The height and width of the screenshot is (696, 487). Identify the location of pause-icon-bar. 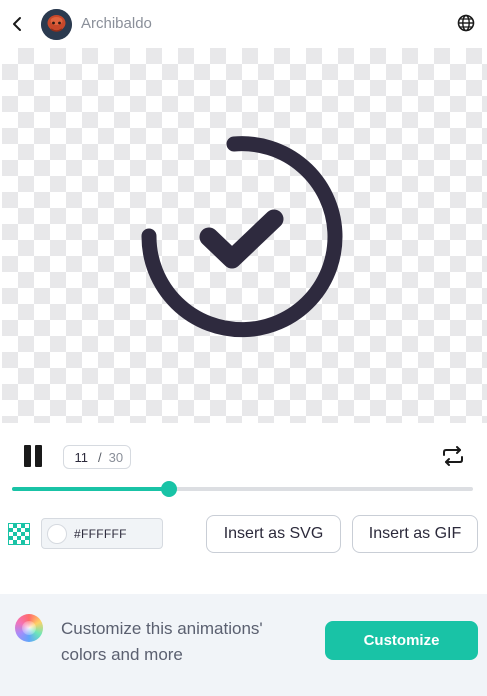
(38, 456).